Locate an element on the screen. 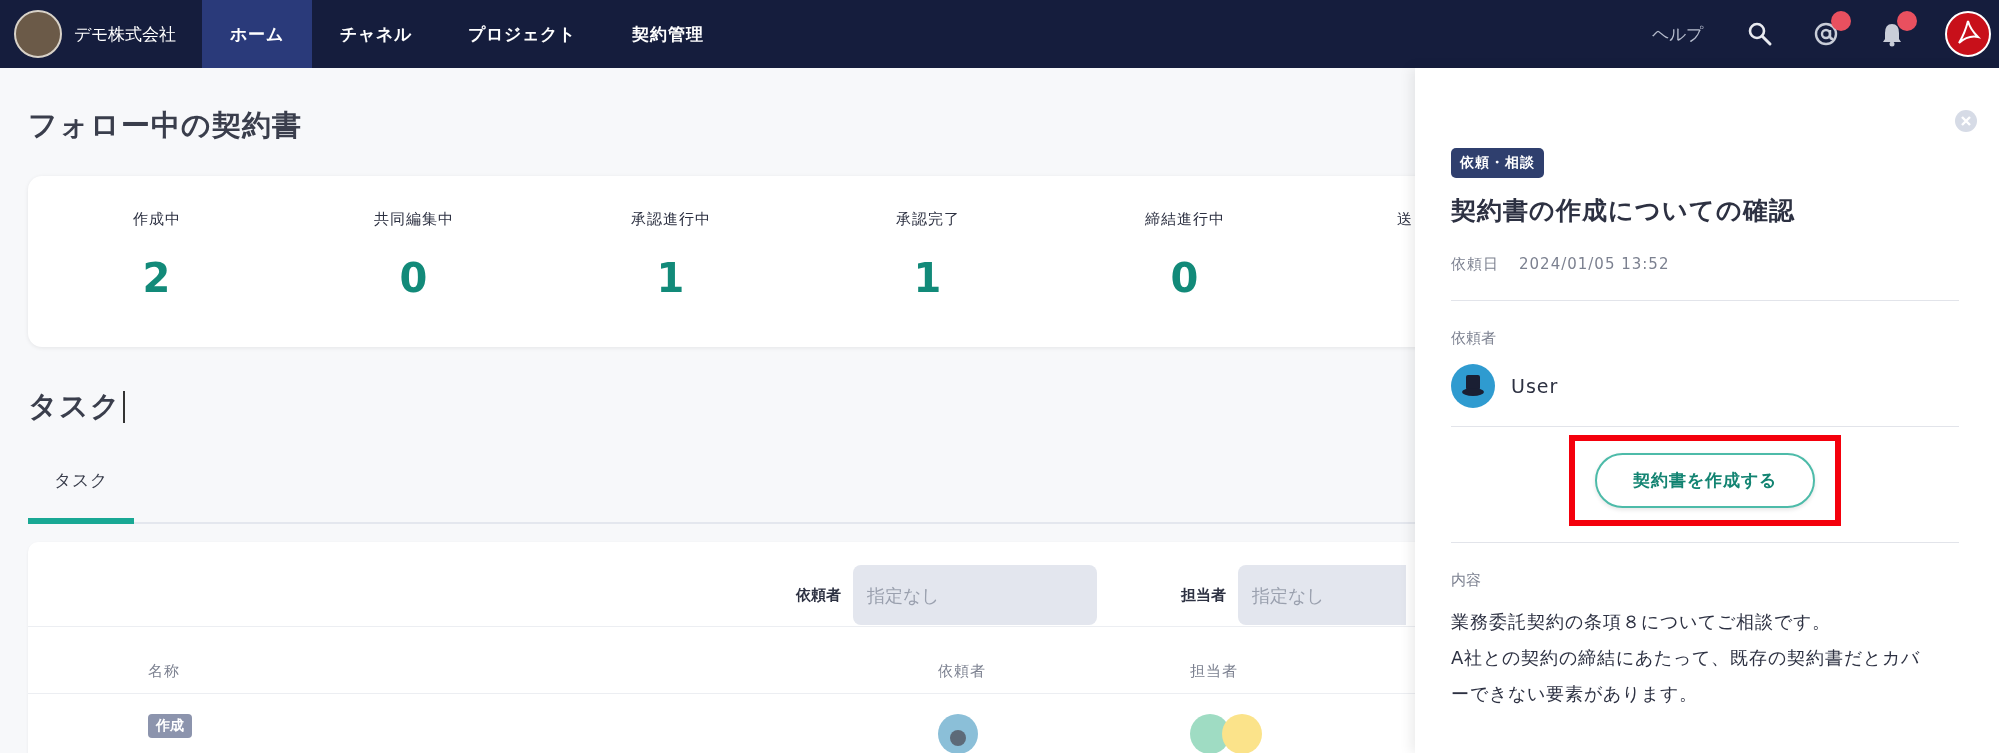 The height and width of the screenshot is (753, 1999). nav-tab: 契約管理 is located at coordinates (668, 34).